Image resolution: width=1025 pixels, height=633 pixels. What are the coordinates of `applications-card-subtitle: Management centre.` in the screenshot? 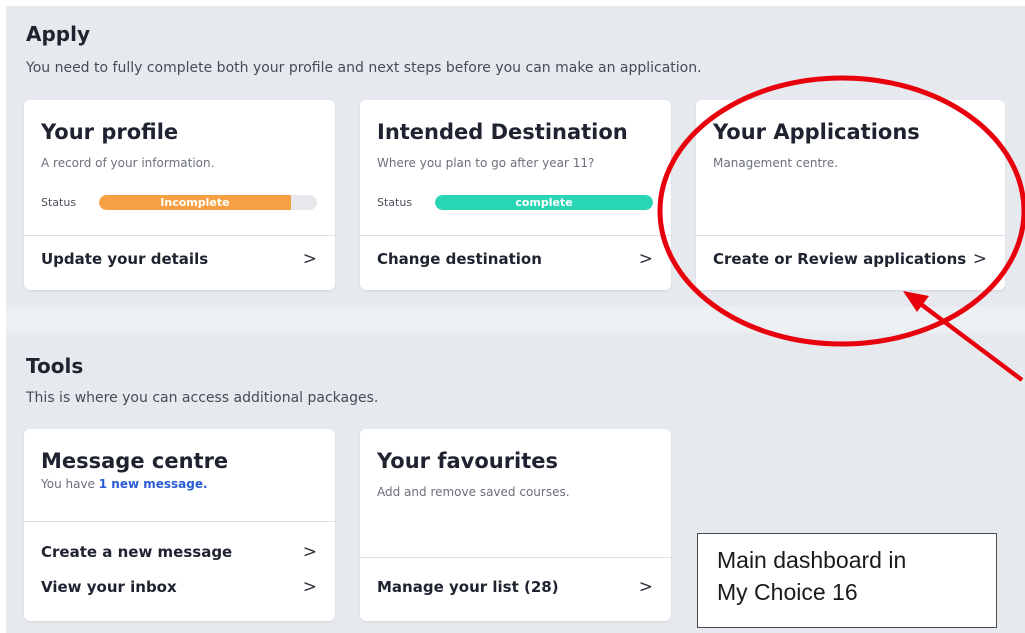 It's located at (776, 163).